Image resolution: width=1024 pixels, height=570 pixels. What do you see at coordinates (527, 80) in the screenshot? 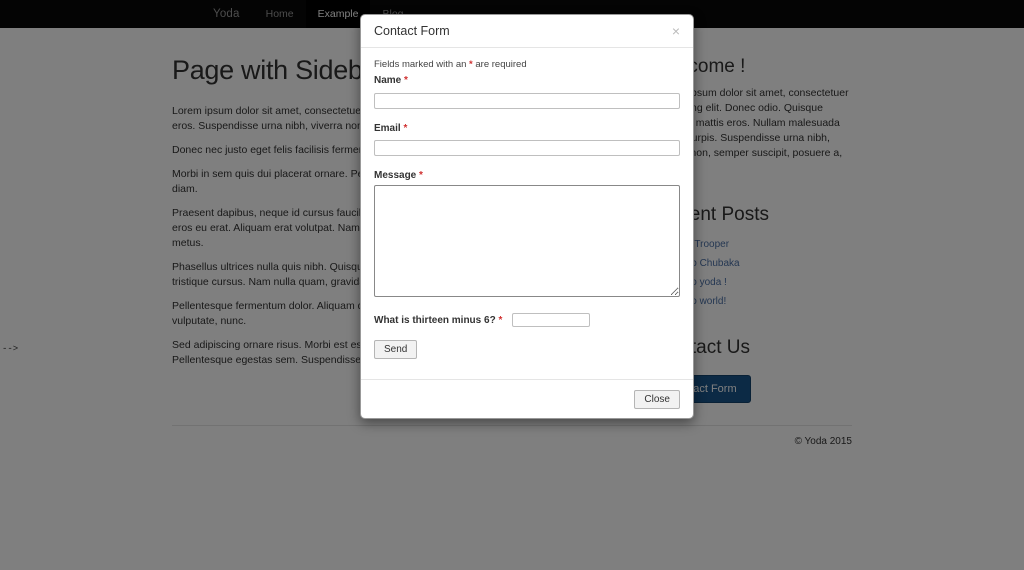
I see `name-field-label: Name *` at bounding box center [527, 80].